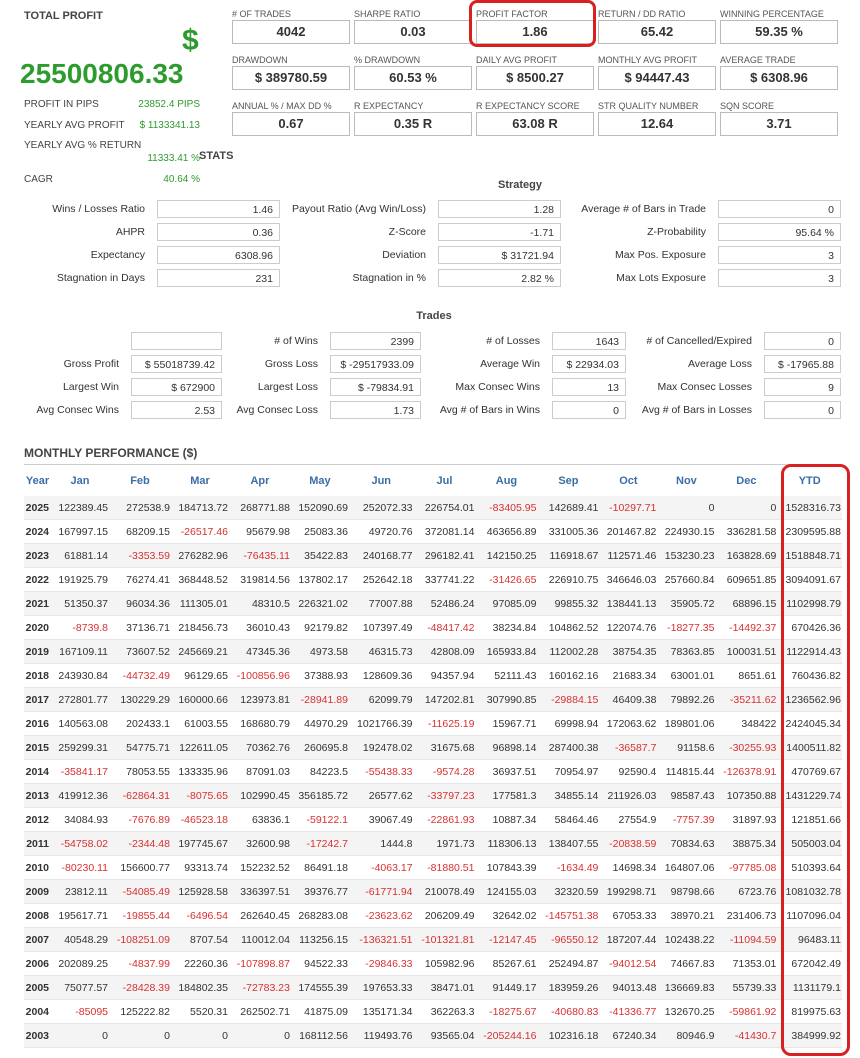  What do you see at coordinates (260, 481) in the screenshot?
I see `column-header: Apr` at bounding box center [260, 481].